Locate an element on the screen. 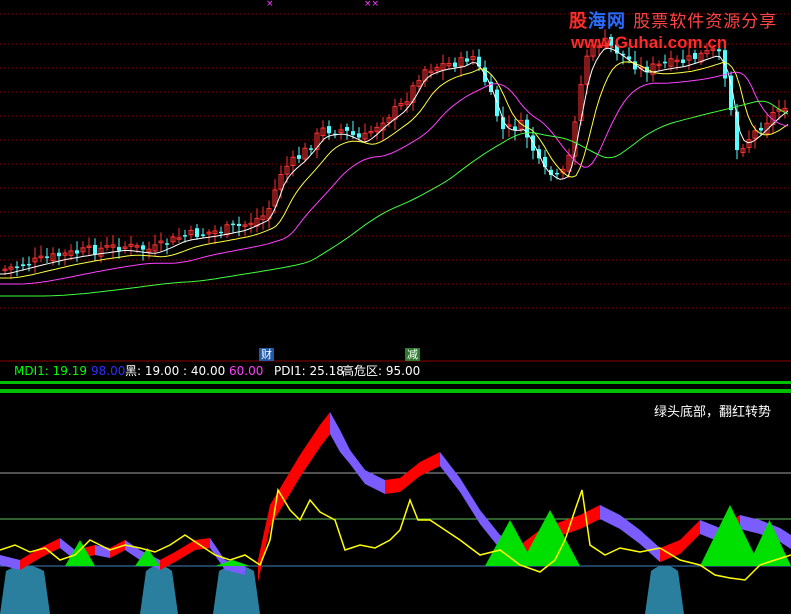 This screenshot has height=614, width=791. hei-value: 黑: 19.00 : 40.00 is located at coordinates (175, 371).